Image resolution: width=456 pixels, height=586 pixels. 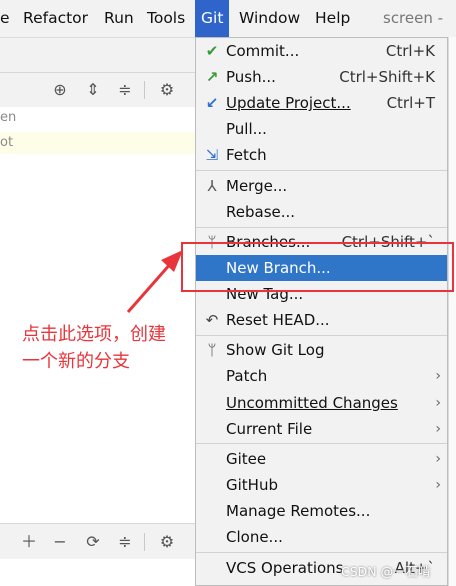 I want to click on watermark: CSDN @一石啃, so click(x=386, y=571).